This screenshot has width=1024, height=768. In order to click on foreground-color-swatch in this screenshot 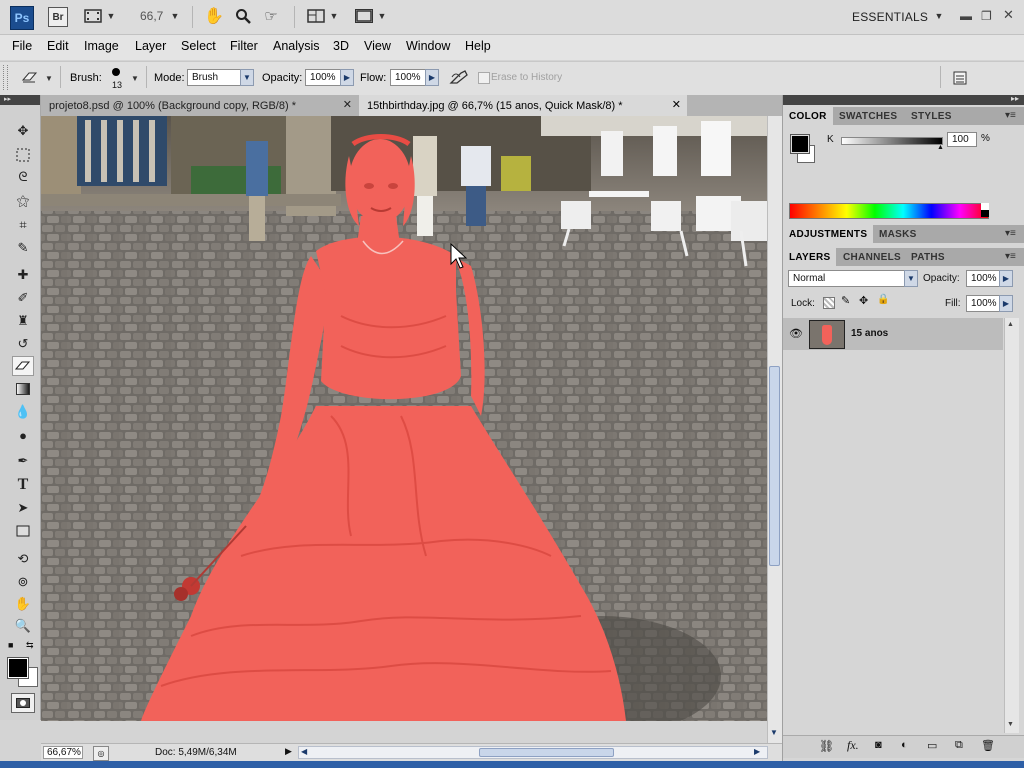, I will do `click(18, 668)`.